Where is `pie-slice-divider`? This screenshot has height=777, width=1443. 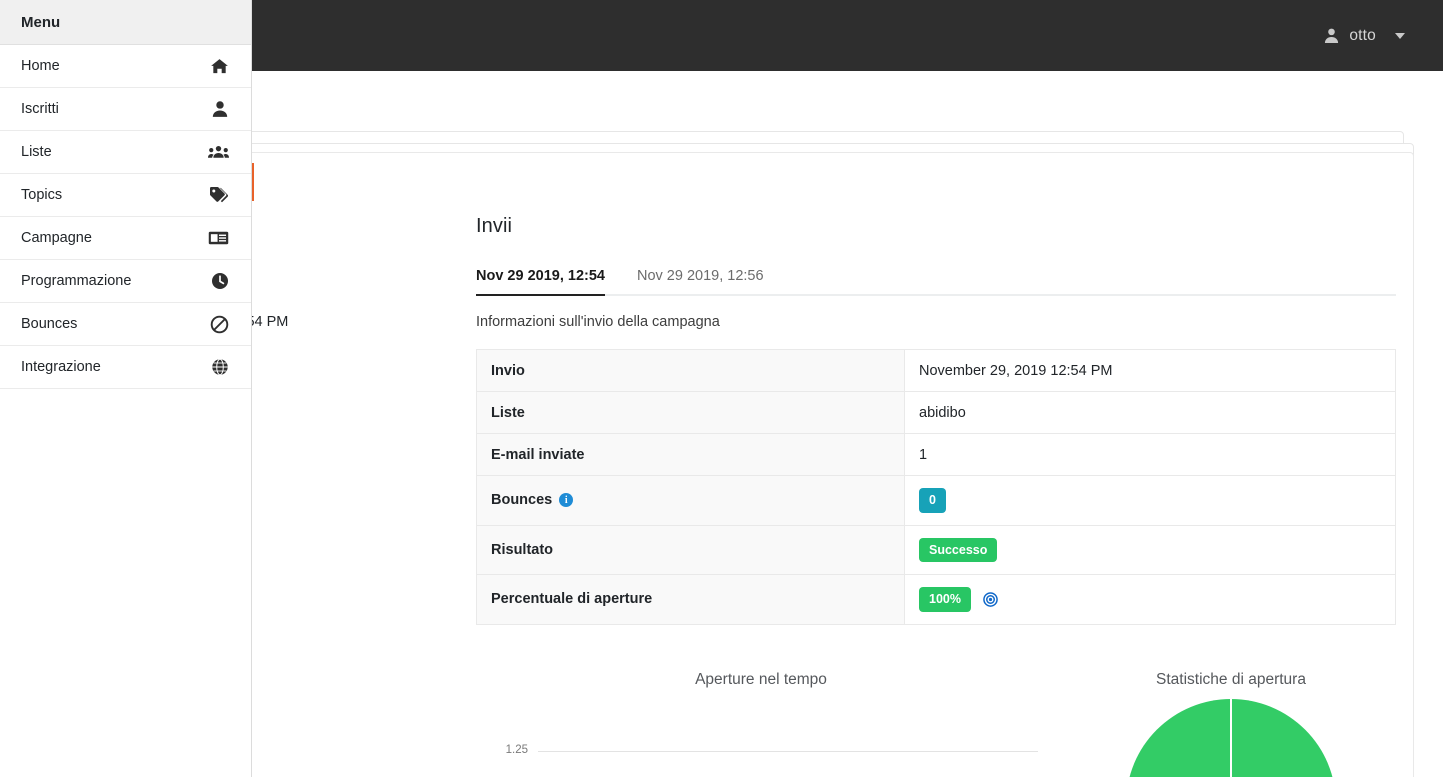 pie-slice-divider is located at coordinates (1231, 738).